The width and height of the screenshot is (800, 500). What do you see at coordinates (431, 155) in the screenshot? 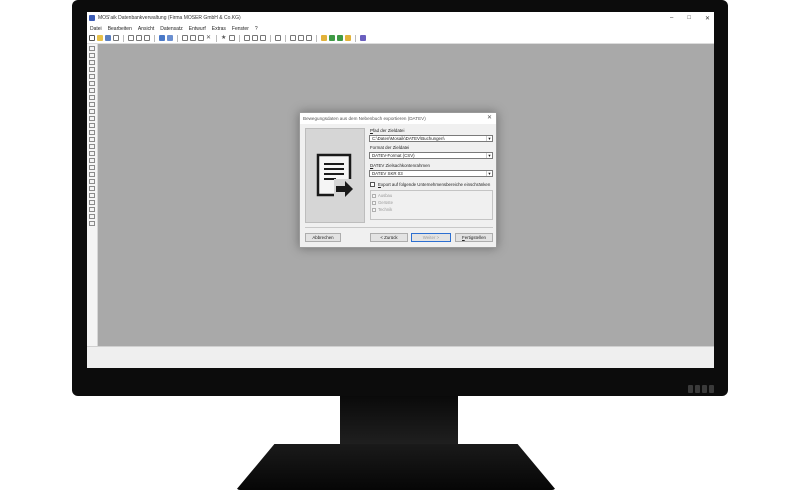
I see `format-combo: DATEV-Format (CSV) ▼` at bounding box center [431, 155].